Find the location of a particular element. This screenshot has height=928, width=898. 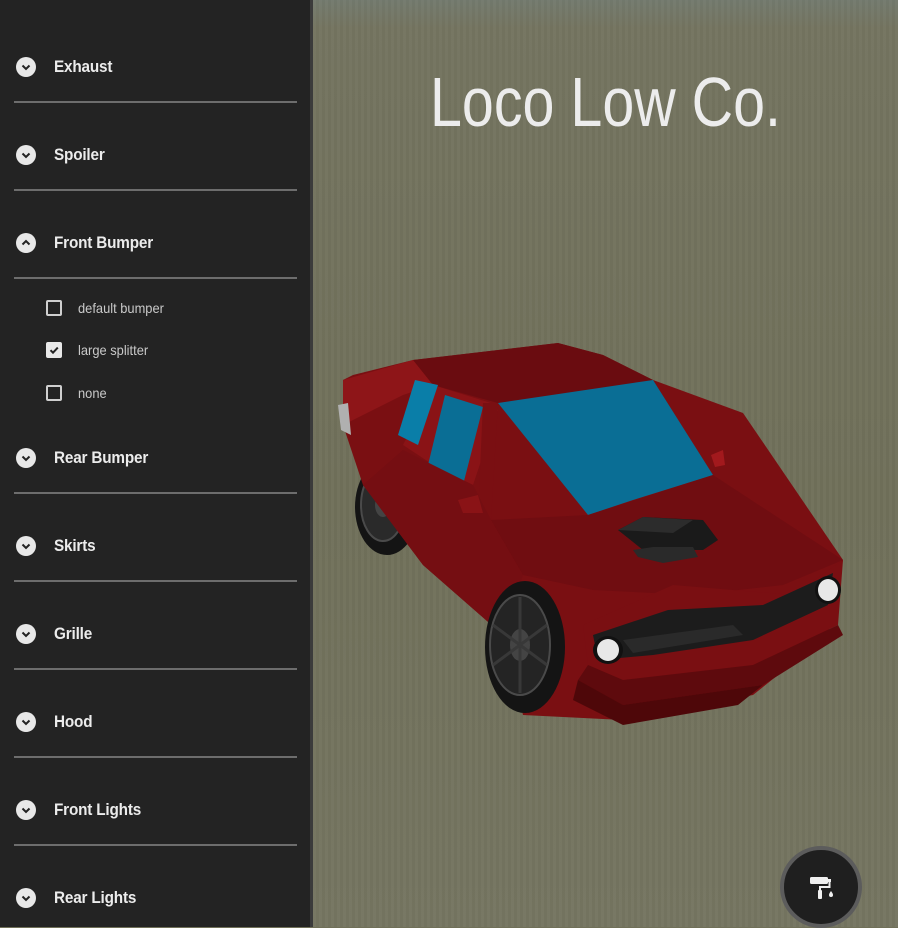

section-label: Front Lights is located at coordinates (98, 809).